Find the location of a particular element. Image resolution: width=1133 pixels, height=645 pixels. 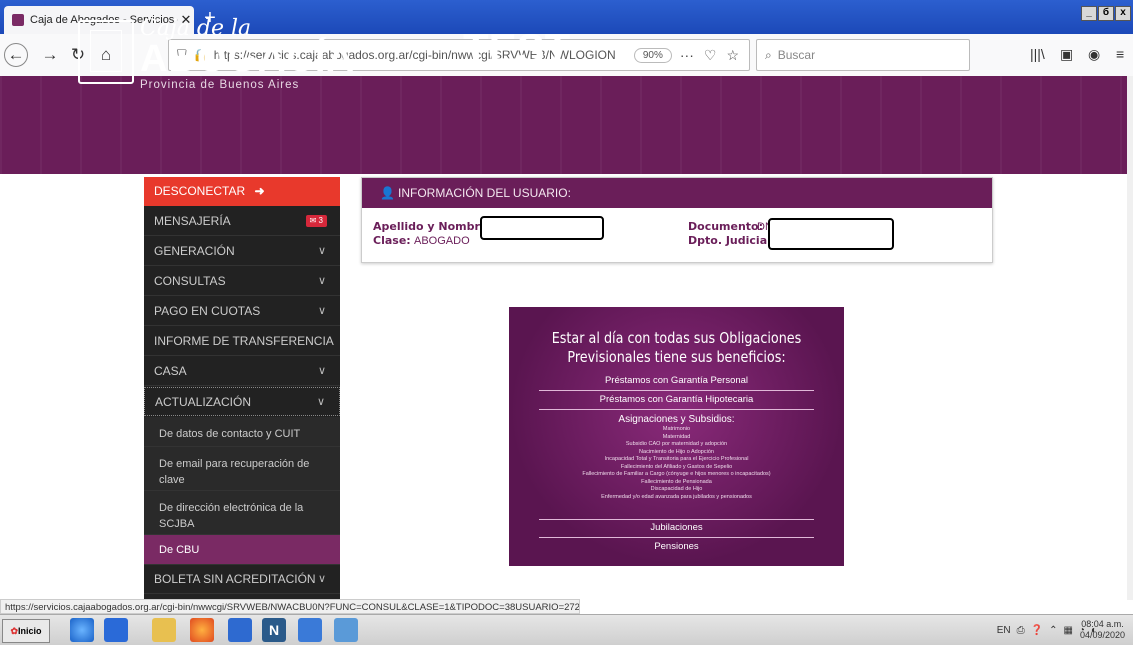

sidebar-item-consultas: CONSULTAS ∨ is located at coordinates (242, 281).